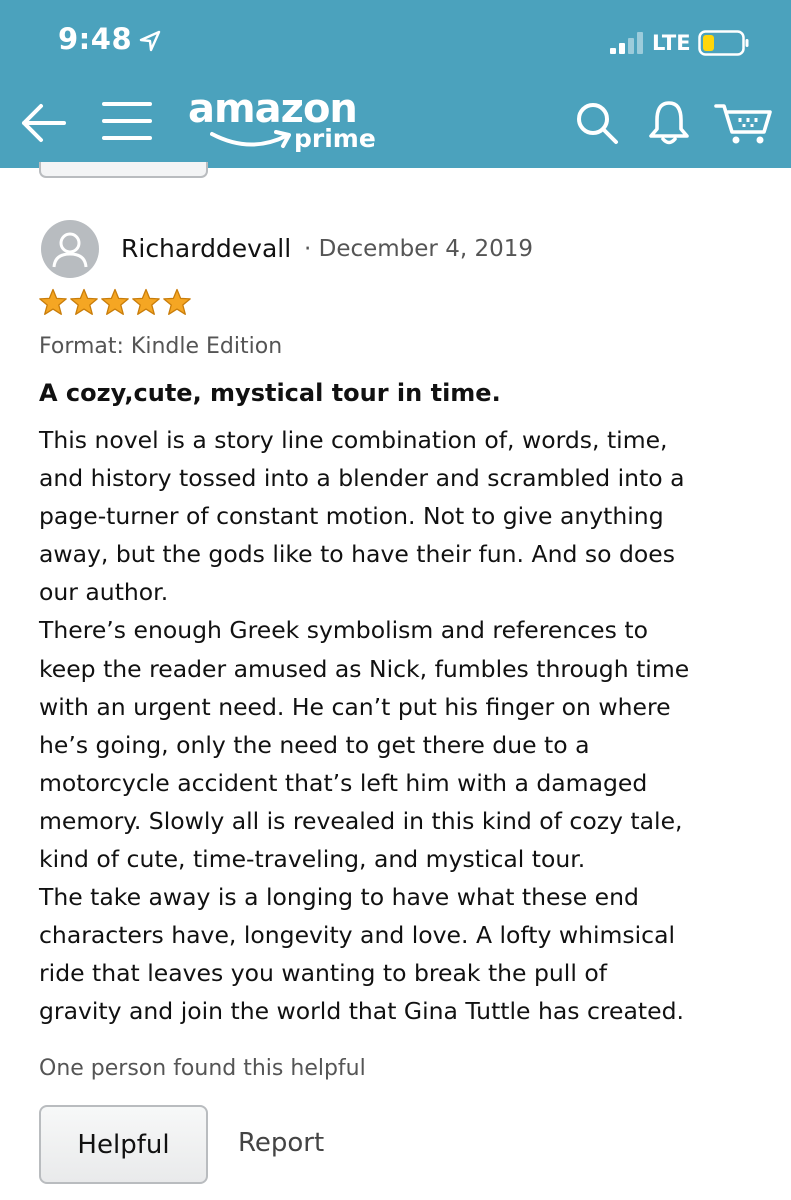  Describe the element at coordinates (335, 138) in the screenshot. I see `logo-prime-text: prime` at that location.